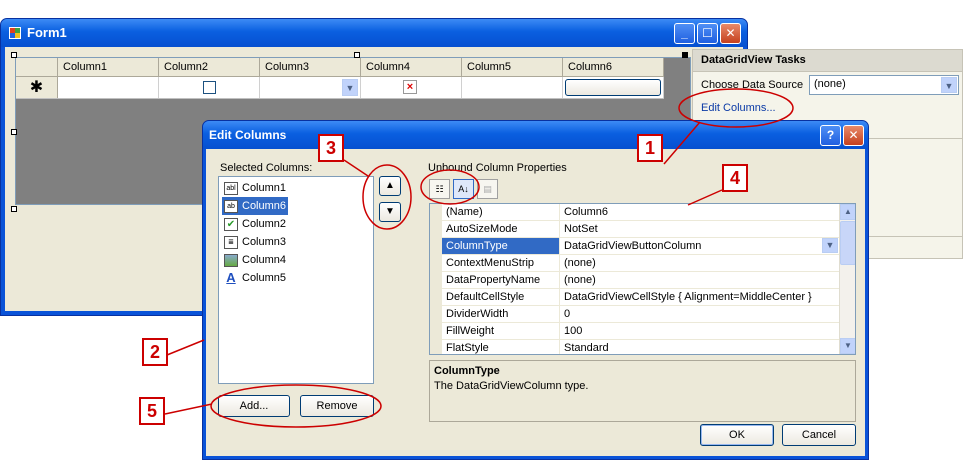 This screenshot has height=460, width=963. Describe the element at coordinates (501, 246) in the screenshot. I see `property-name: ColumnType` at that location.